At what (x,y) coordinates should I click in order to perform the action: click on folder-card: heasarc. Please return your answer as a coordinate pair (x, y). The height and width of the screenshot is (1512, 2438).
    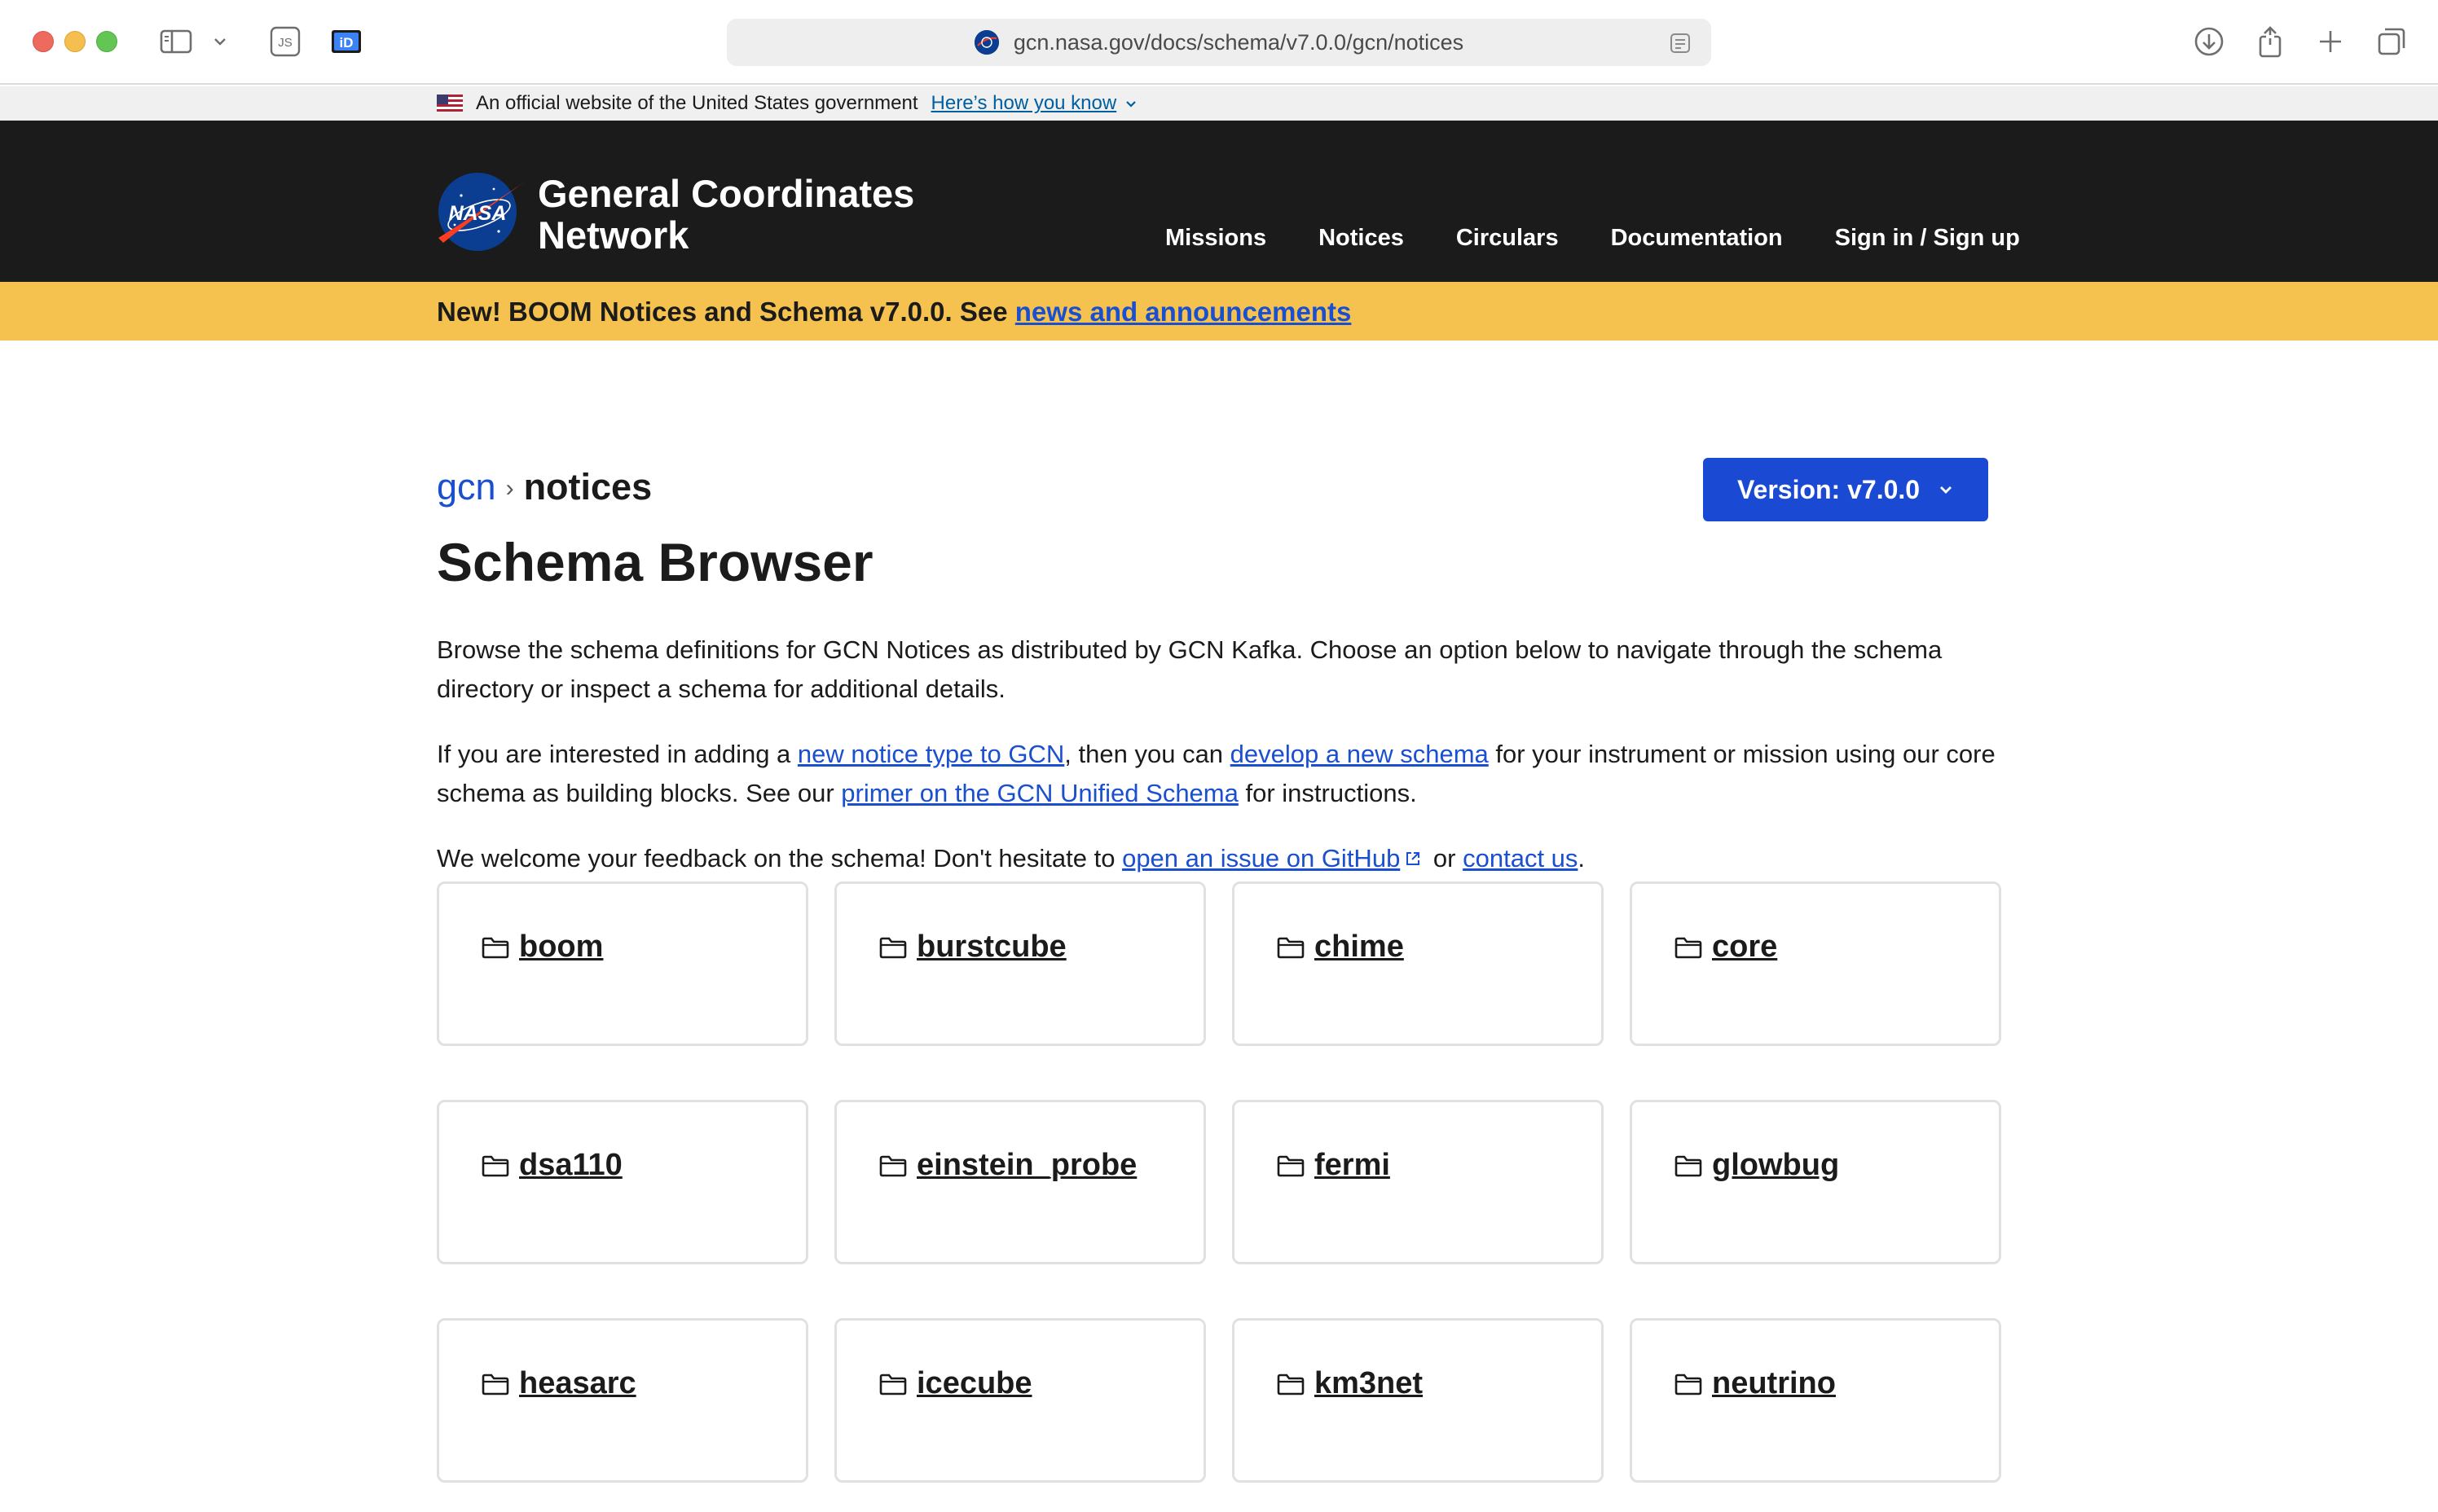
    Looking at the image, I should click on (622, 1400).